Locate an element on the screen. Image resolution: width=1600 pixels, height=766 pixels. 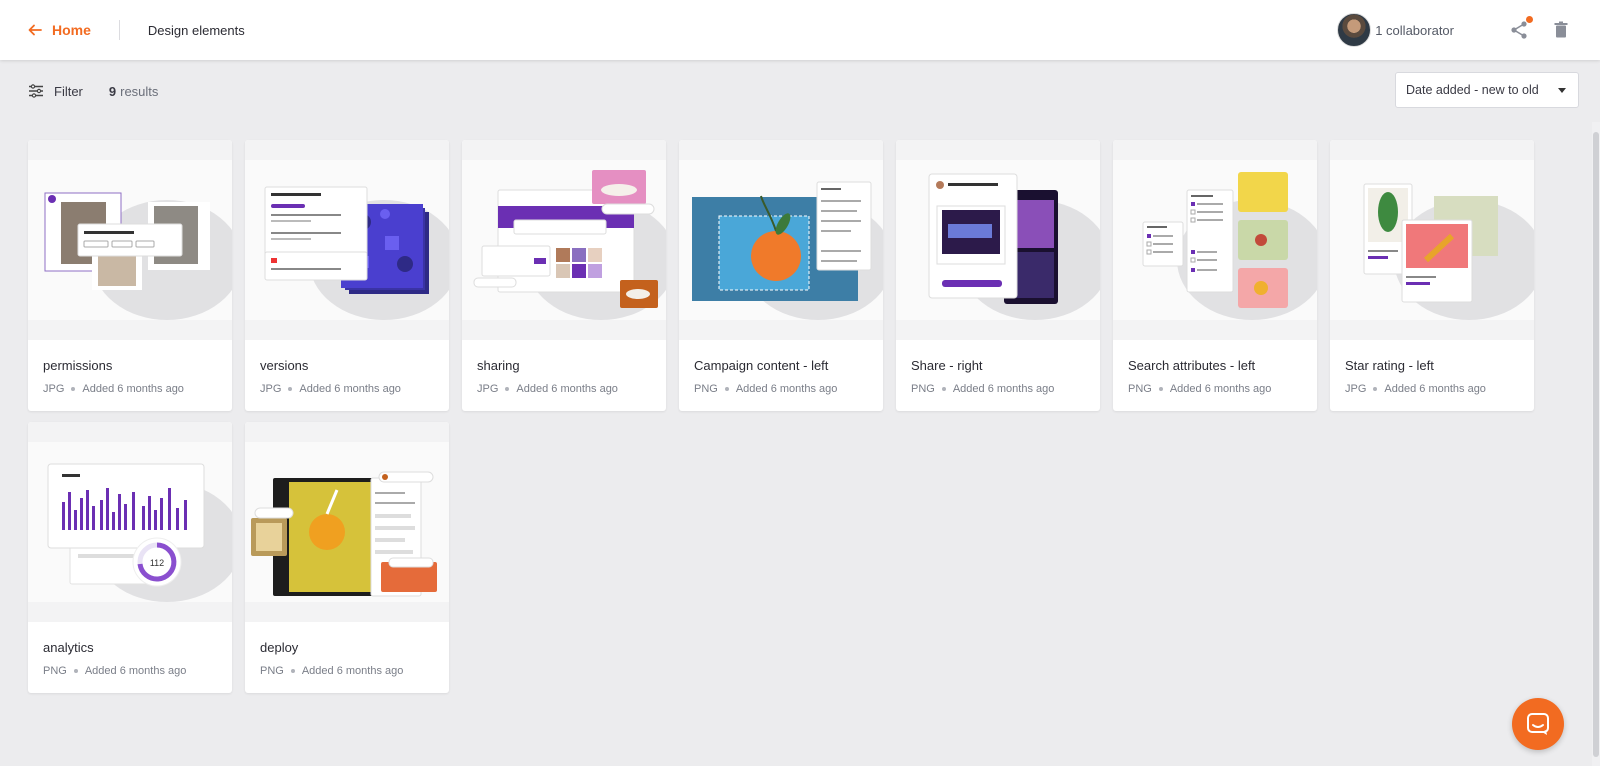
avatar is located at coordinates (1354, 30).